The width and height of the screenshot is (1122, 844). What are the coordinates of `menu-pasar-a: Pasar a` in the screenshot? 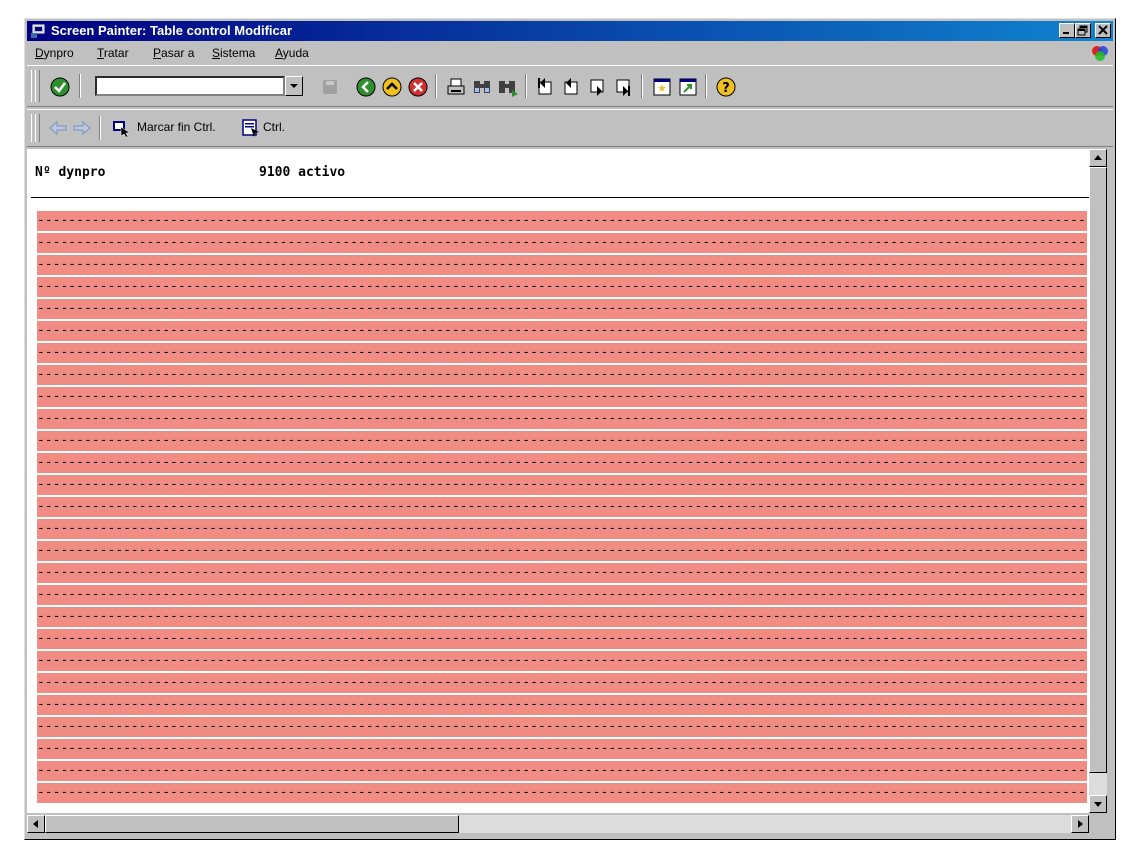 It's located at (173, 53).